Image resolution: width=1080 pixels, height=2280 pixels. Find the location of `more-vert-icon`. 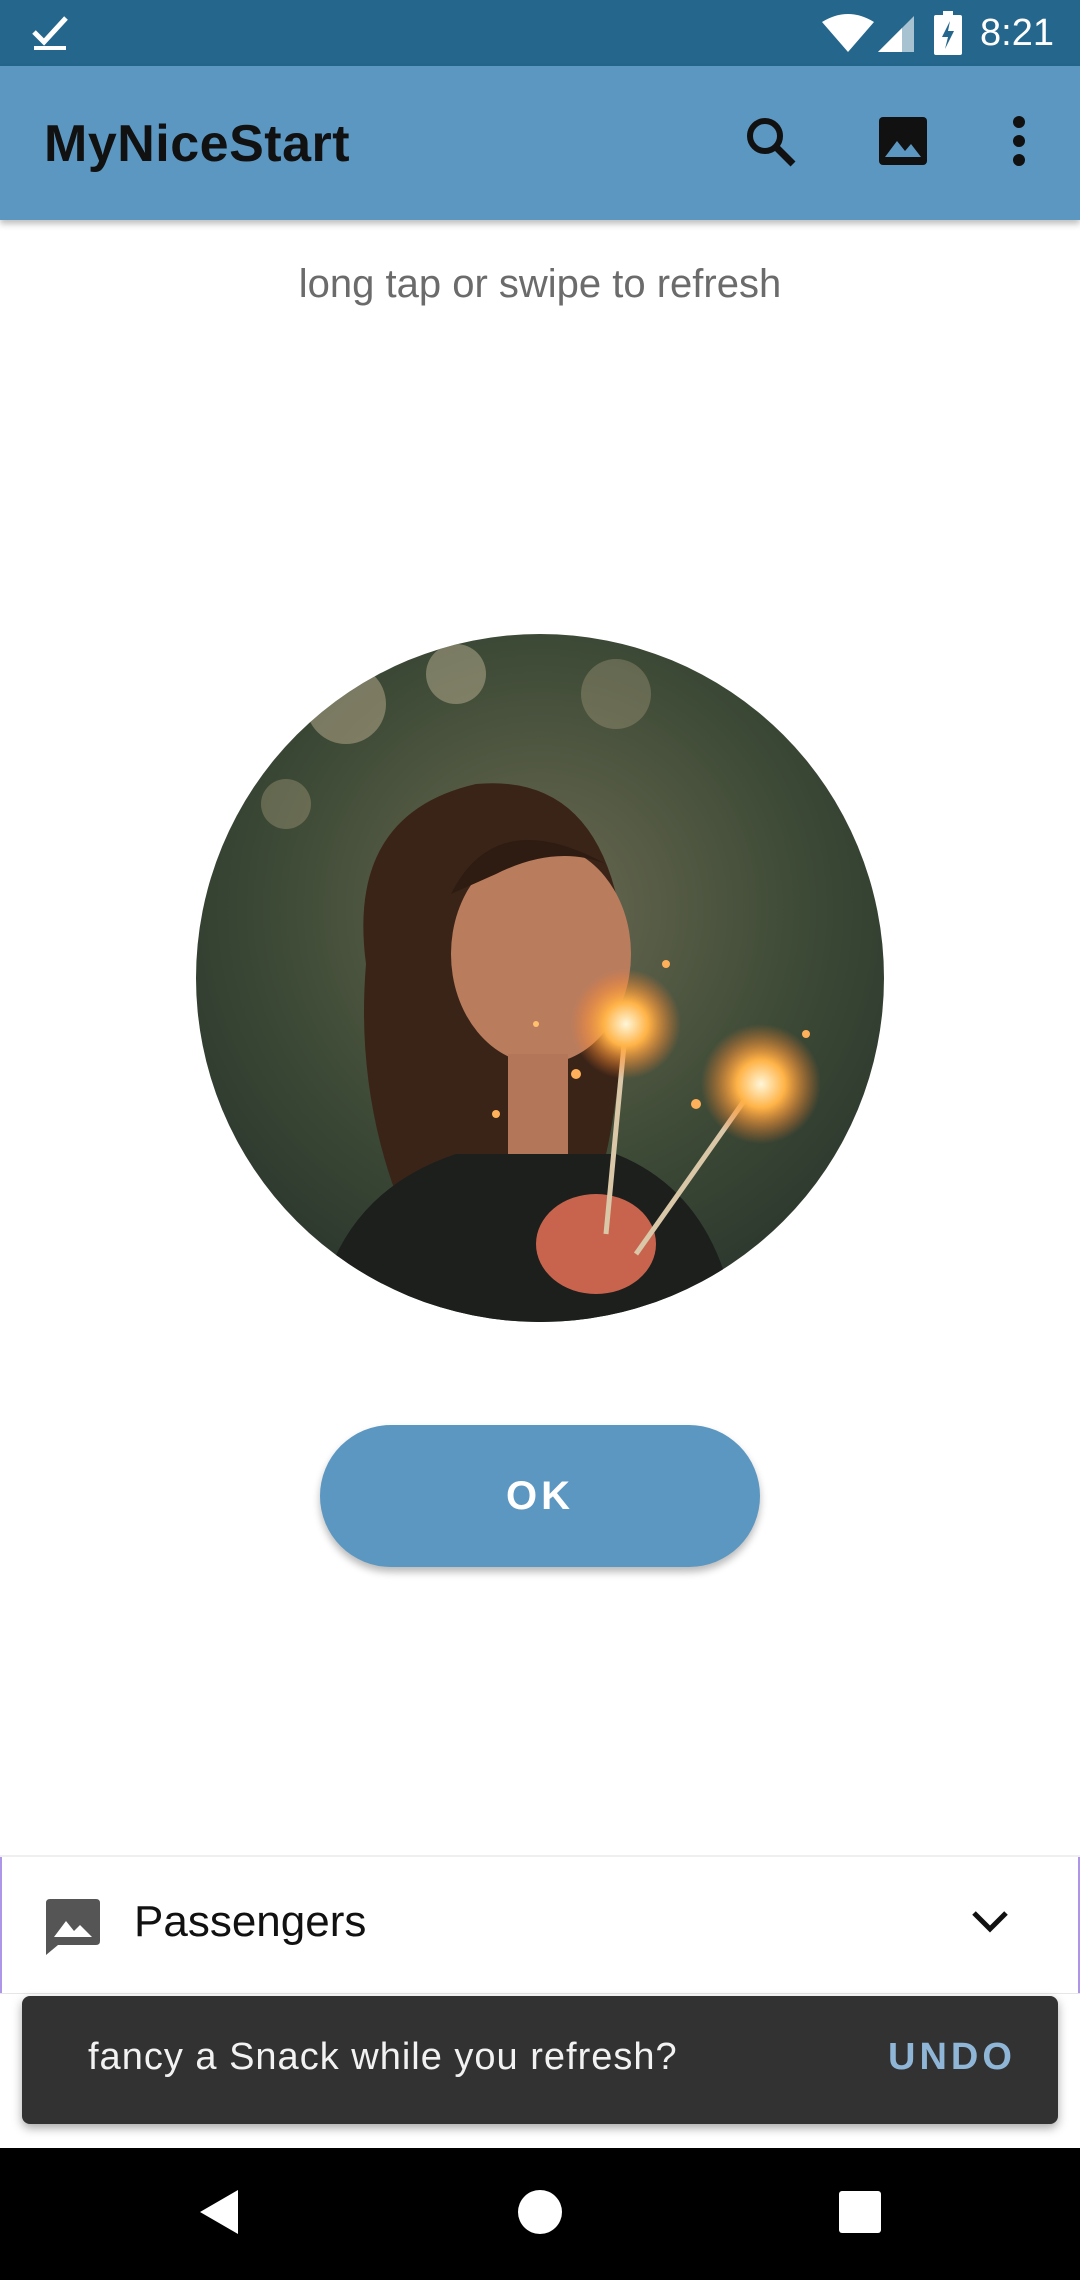

more-vert-icon is located at coordinates (1019, 143).